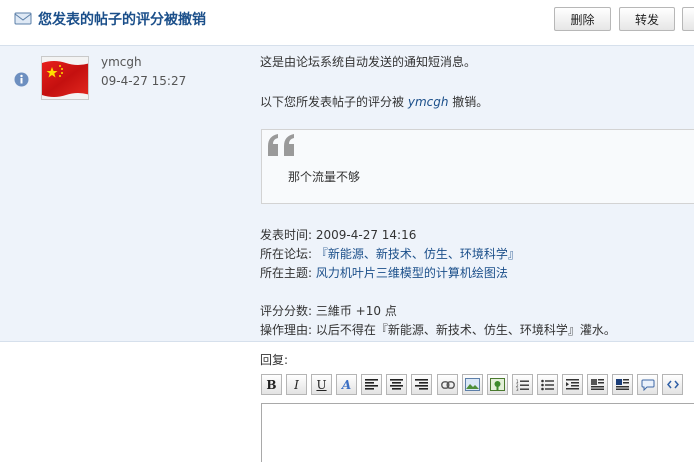 This screenshot has height=462, width=694. Describe the element at coordinates (288, 254) in the screenshot. I see `forum-label: 所在论坛:` at that location.